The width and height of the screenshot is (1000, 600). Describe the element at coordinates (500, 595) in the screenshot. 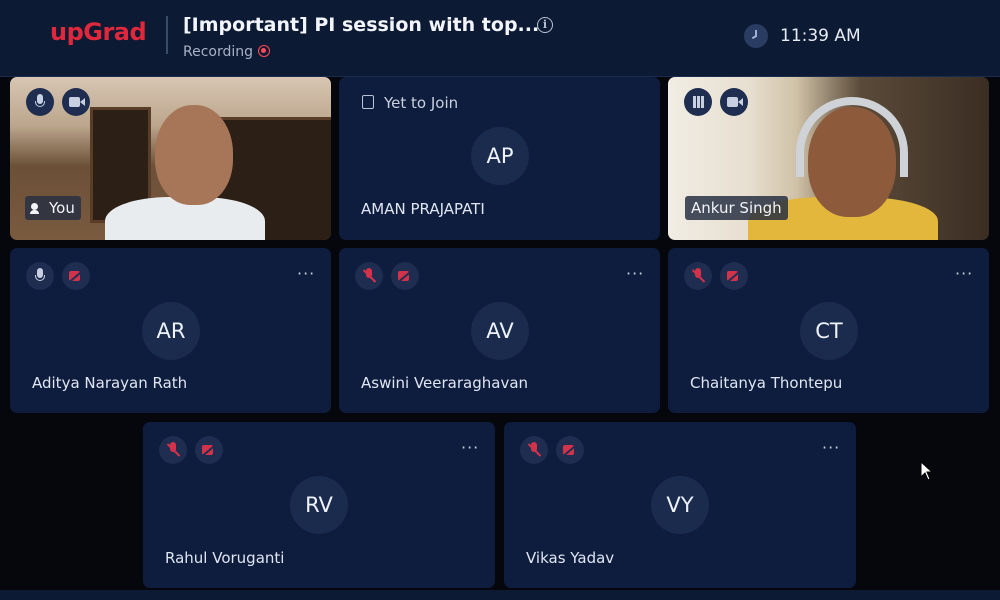

I see `bottom-toolbar` at that location.